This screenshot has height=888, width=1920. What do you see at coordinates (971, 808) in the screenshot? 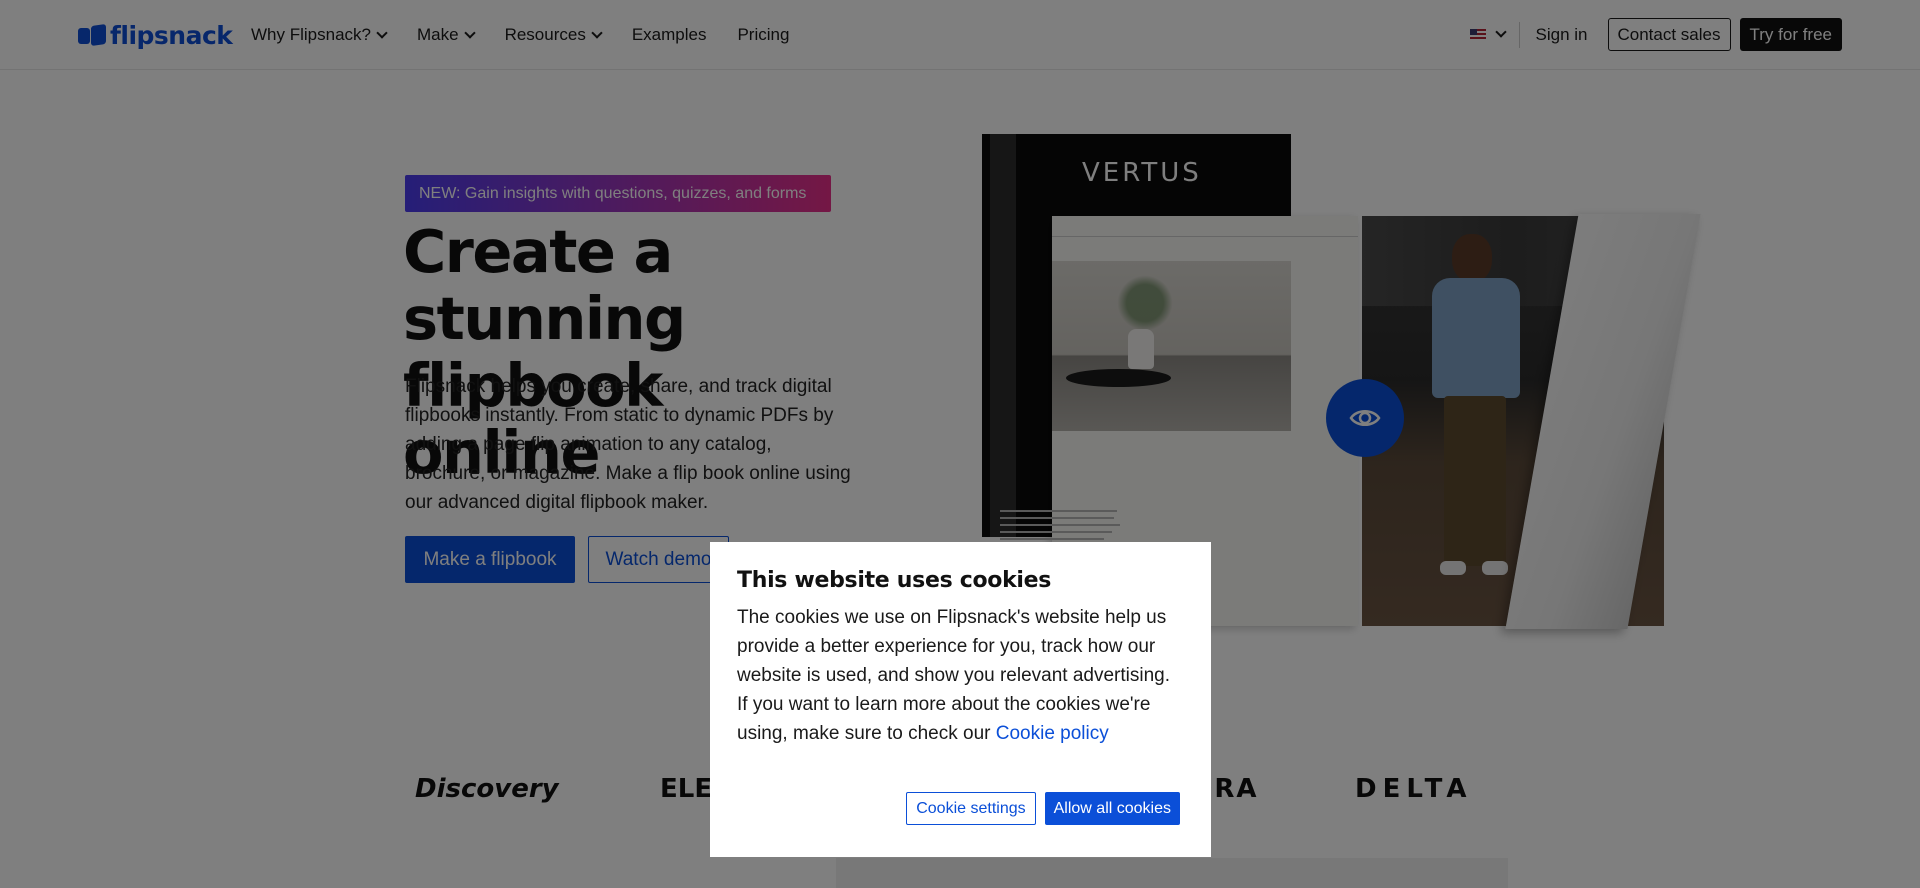
I see `cookie-settings-button: Cookie settings` at bounding box center [971, 808].